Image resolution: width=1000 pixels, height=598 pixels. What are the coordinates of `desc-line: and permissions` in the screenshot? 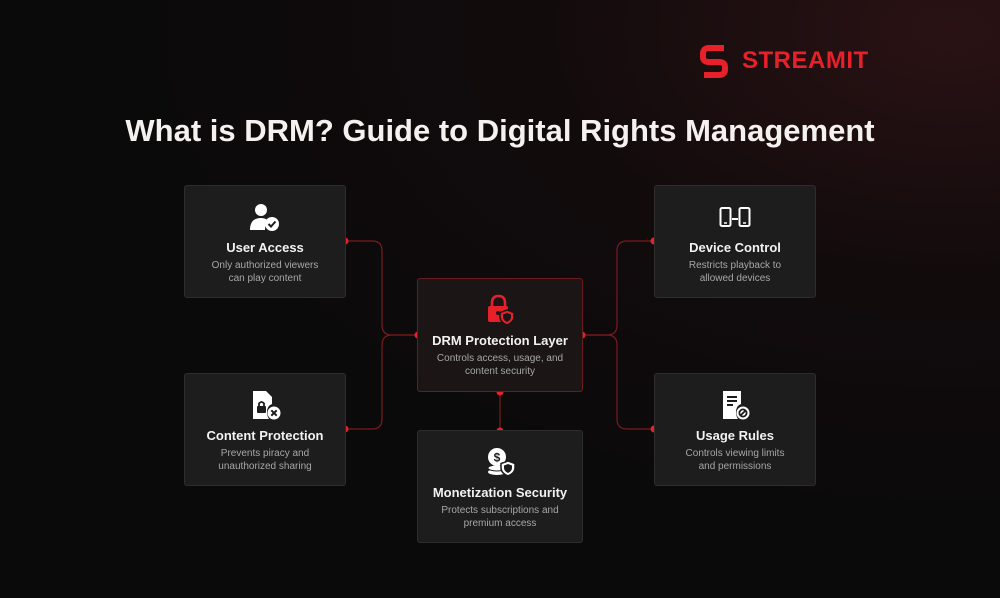 It's located at (735, 466).